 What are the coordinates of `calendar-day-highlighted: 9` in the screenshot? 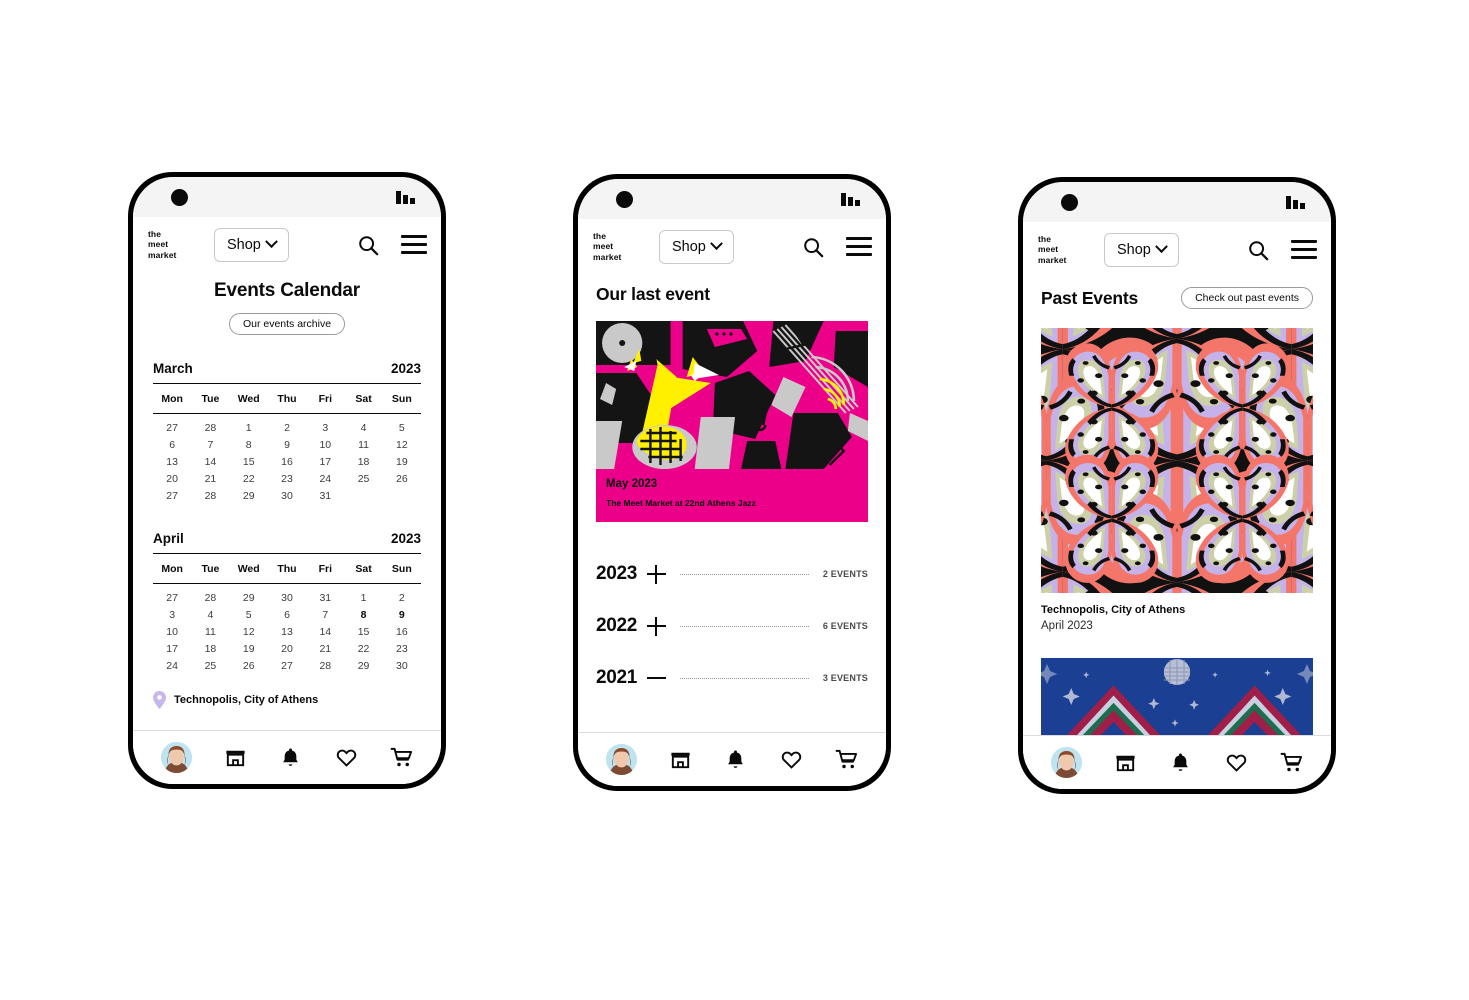 It's located at (402, 615).